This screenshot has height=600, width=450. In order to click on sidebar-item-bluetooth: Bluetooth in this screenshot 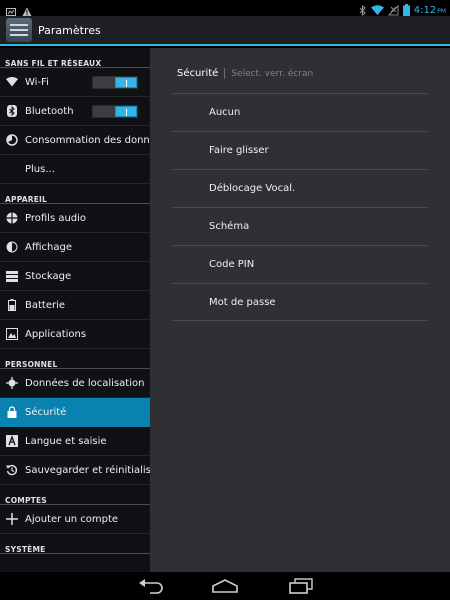, I will do `click(75, 111)`.